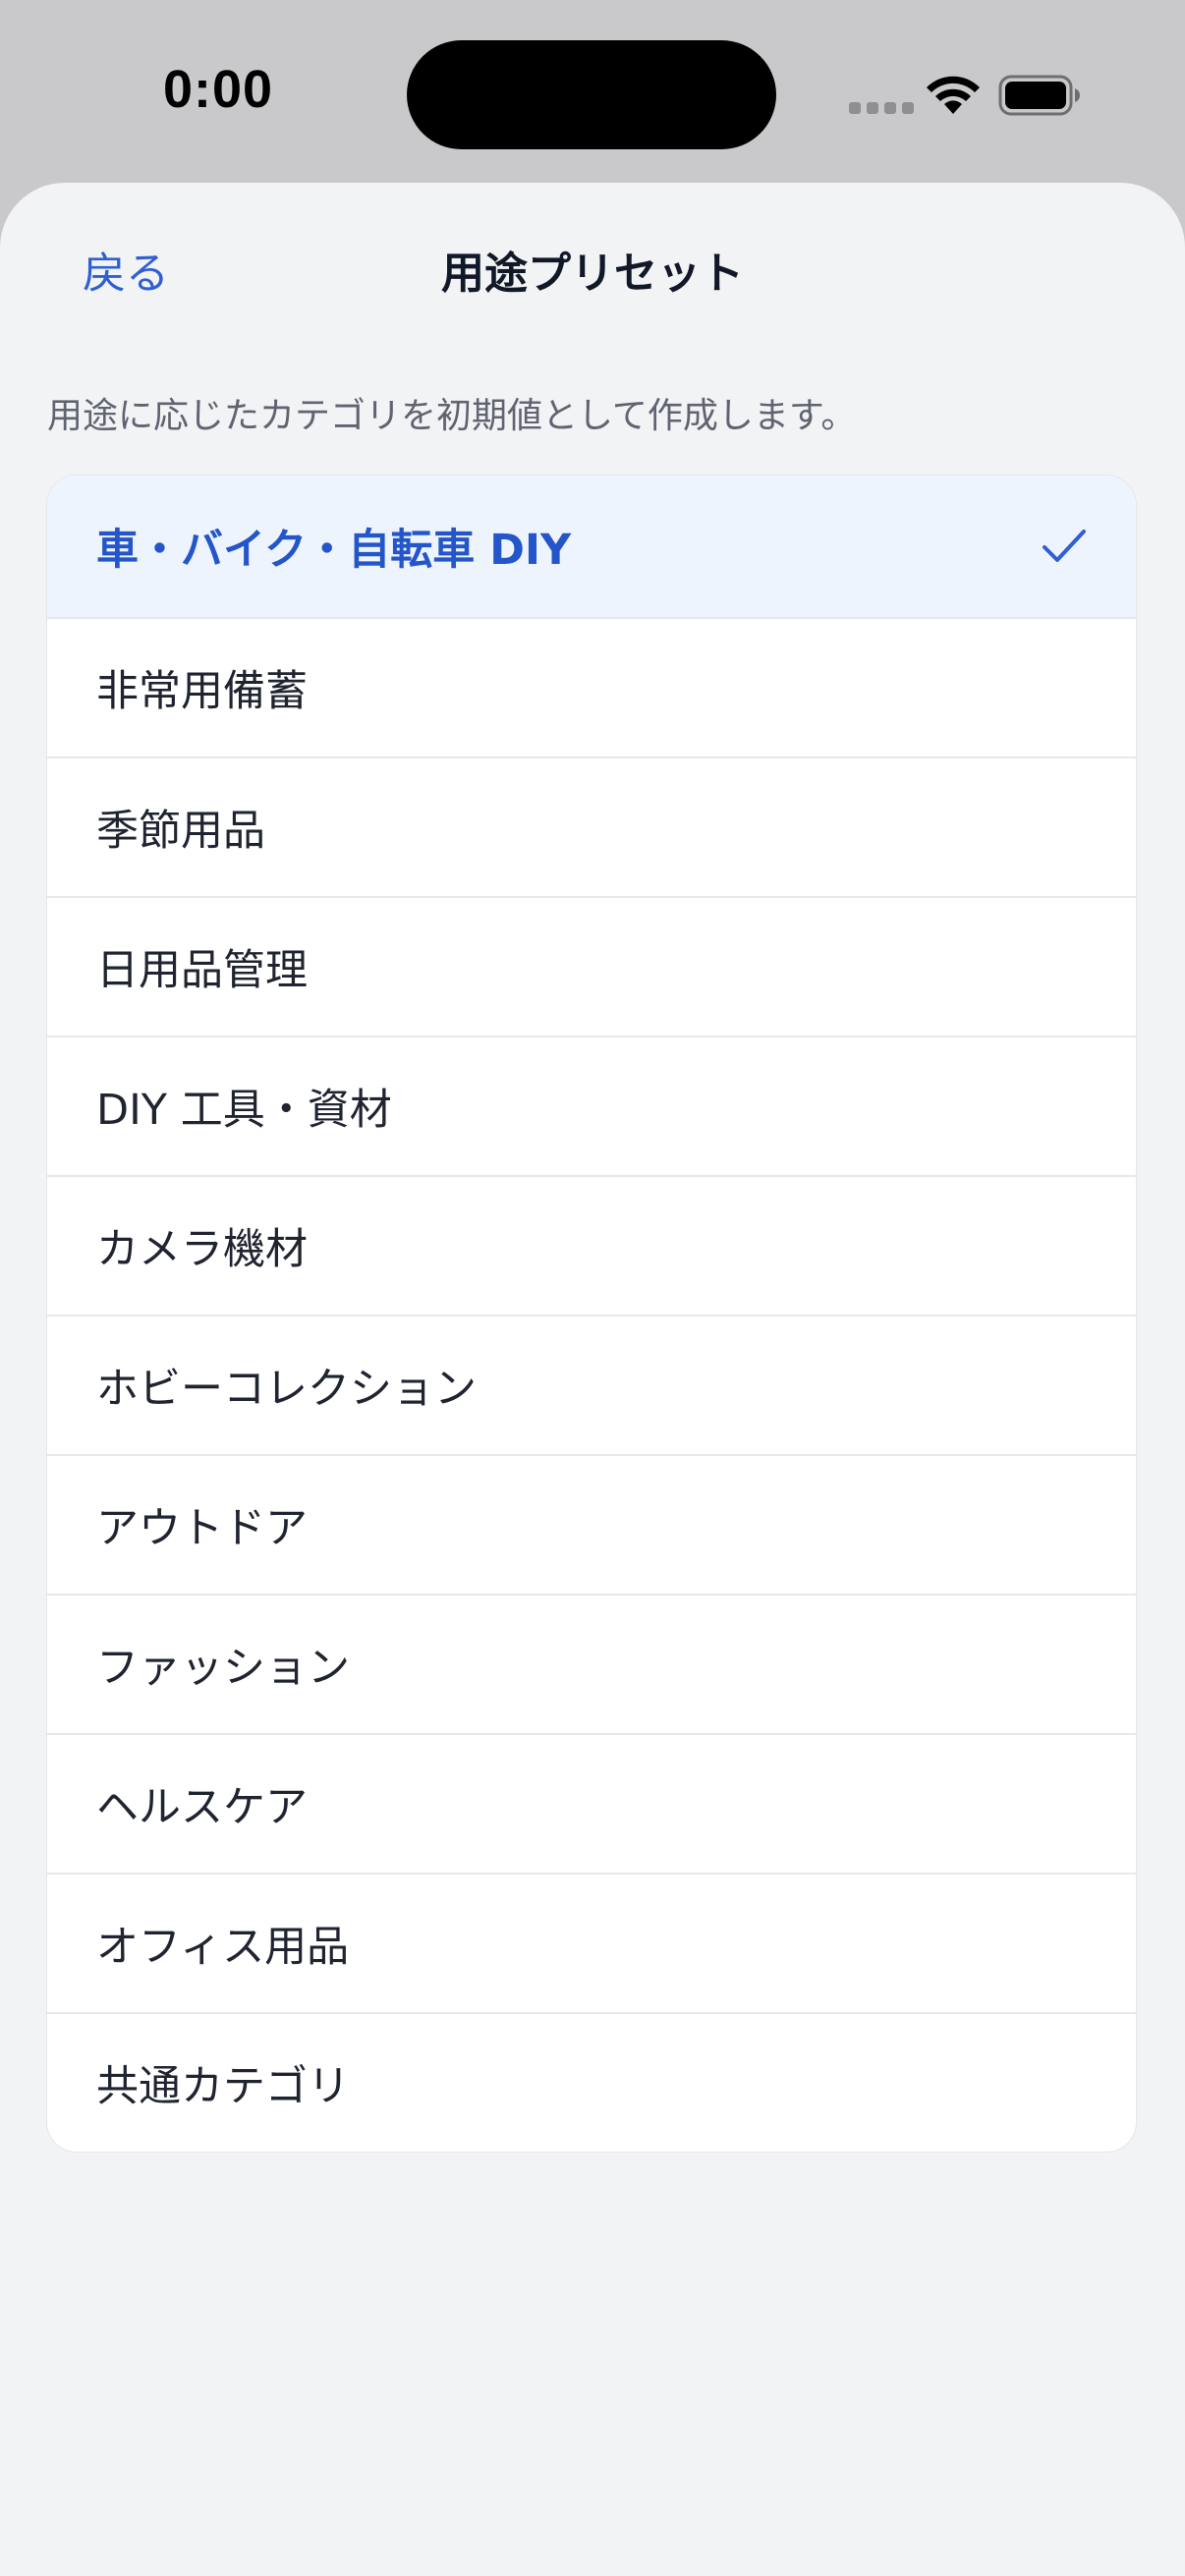 The height and width of the screenshot is (2576, 1185). Describe the element at coordinates (954, 95) in the screenshot. I see `wifi-icon` at that location.